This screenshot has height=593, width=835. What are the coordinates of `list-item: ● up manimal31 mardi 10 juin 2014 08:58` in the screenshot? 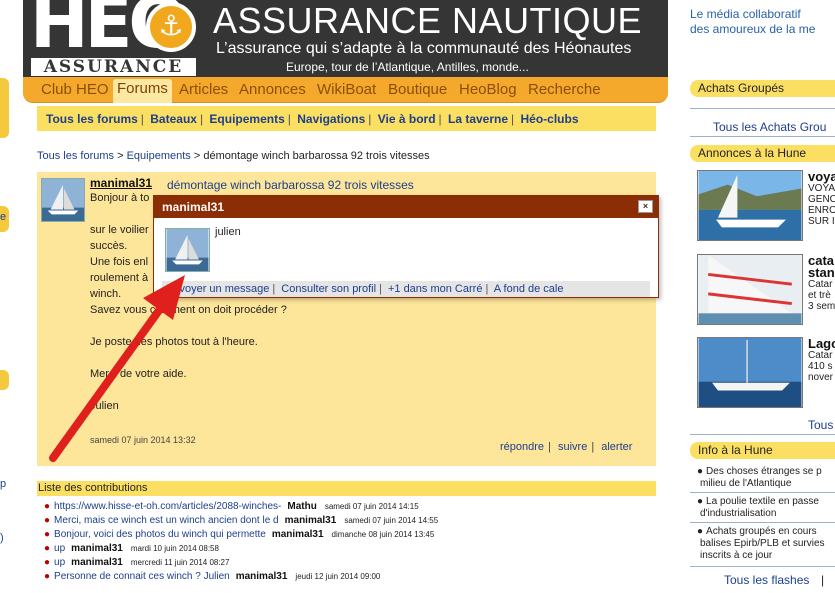 It's located at (131, 548).